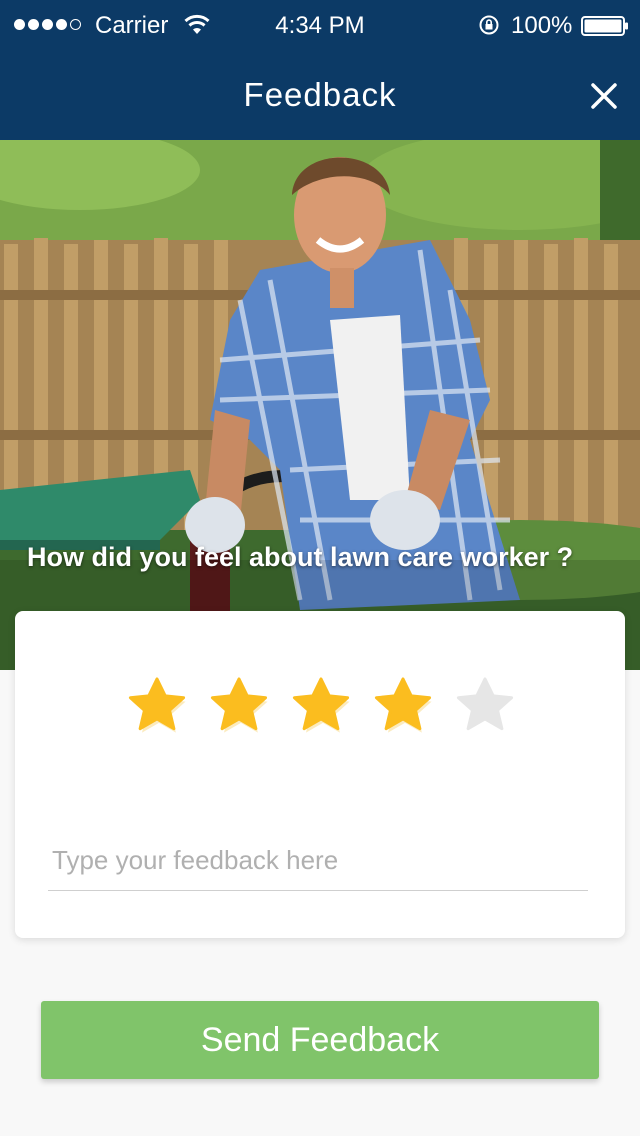 The width and height of the screenshot is (640, 1136). What do you see at coordinates (320, 1040) in the screenshot?
I see `send-feedback-button: Send Feedback` at bounding box center [320, 1040].